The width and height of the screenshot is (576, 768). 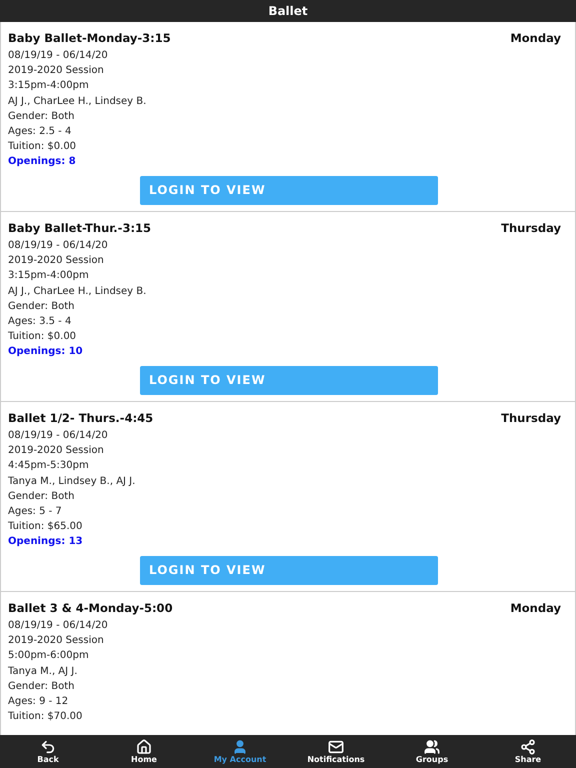 I want to click on openings-count: Openings: 10, so click(x=46, y=352).